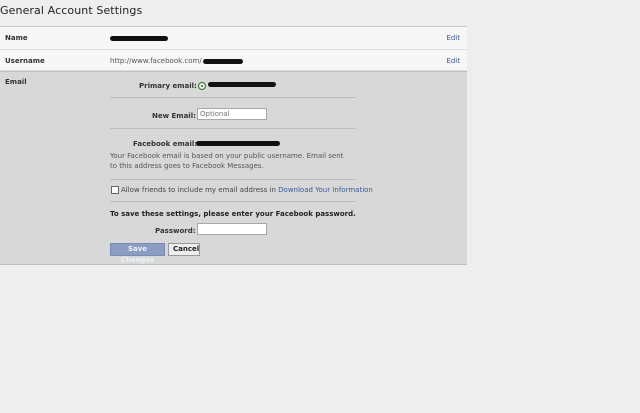 The height and width of the screenshot is (413, 640). What do you see at coordinates (25, 61) in the screenshot?
I see `username-label: Username` at bounding box center [25, 61].